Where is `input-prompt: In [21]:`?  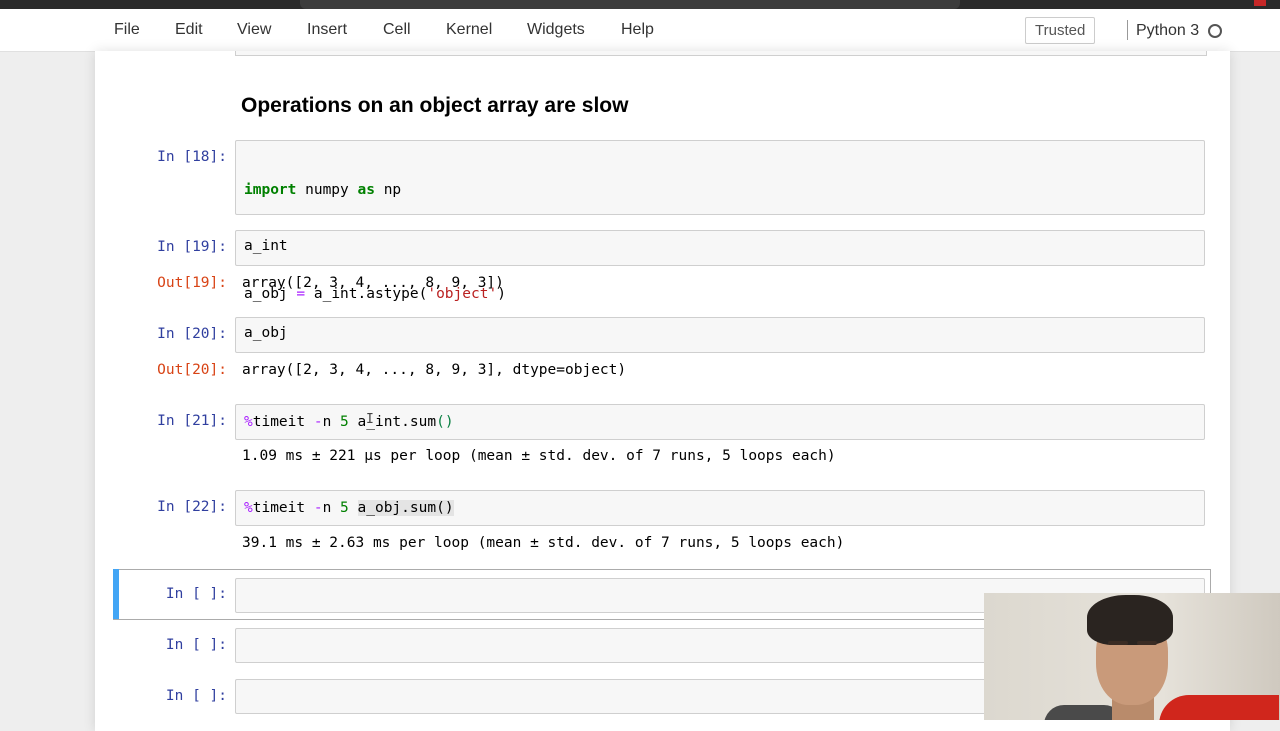 input-prompt: In [21]: is located at coordinates (192, 421).